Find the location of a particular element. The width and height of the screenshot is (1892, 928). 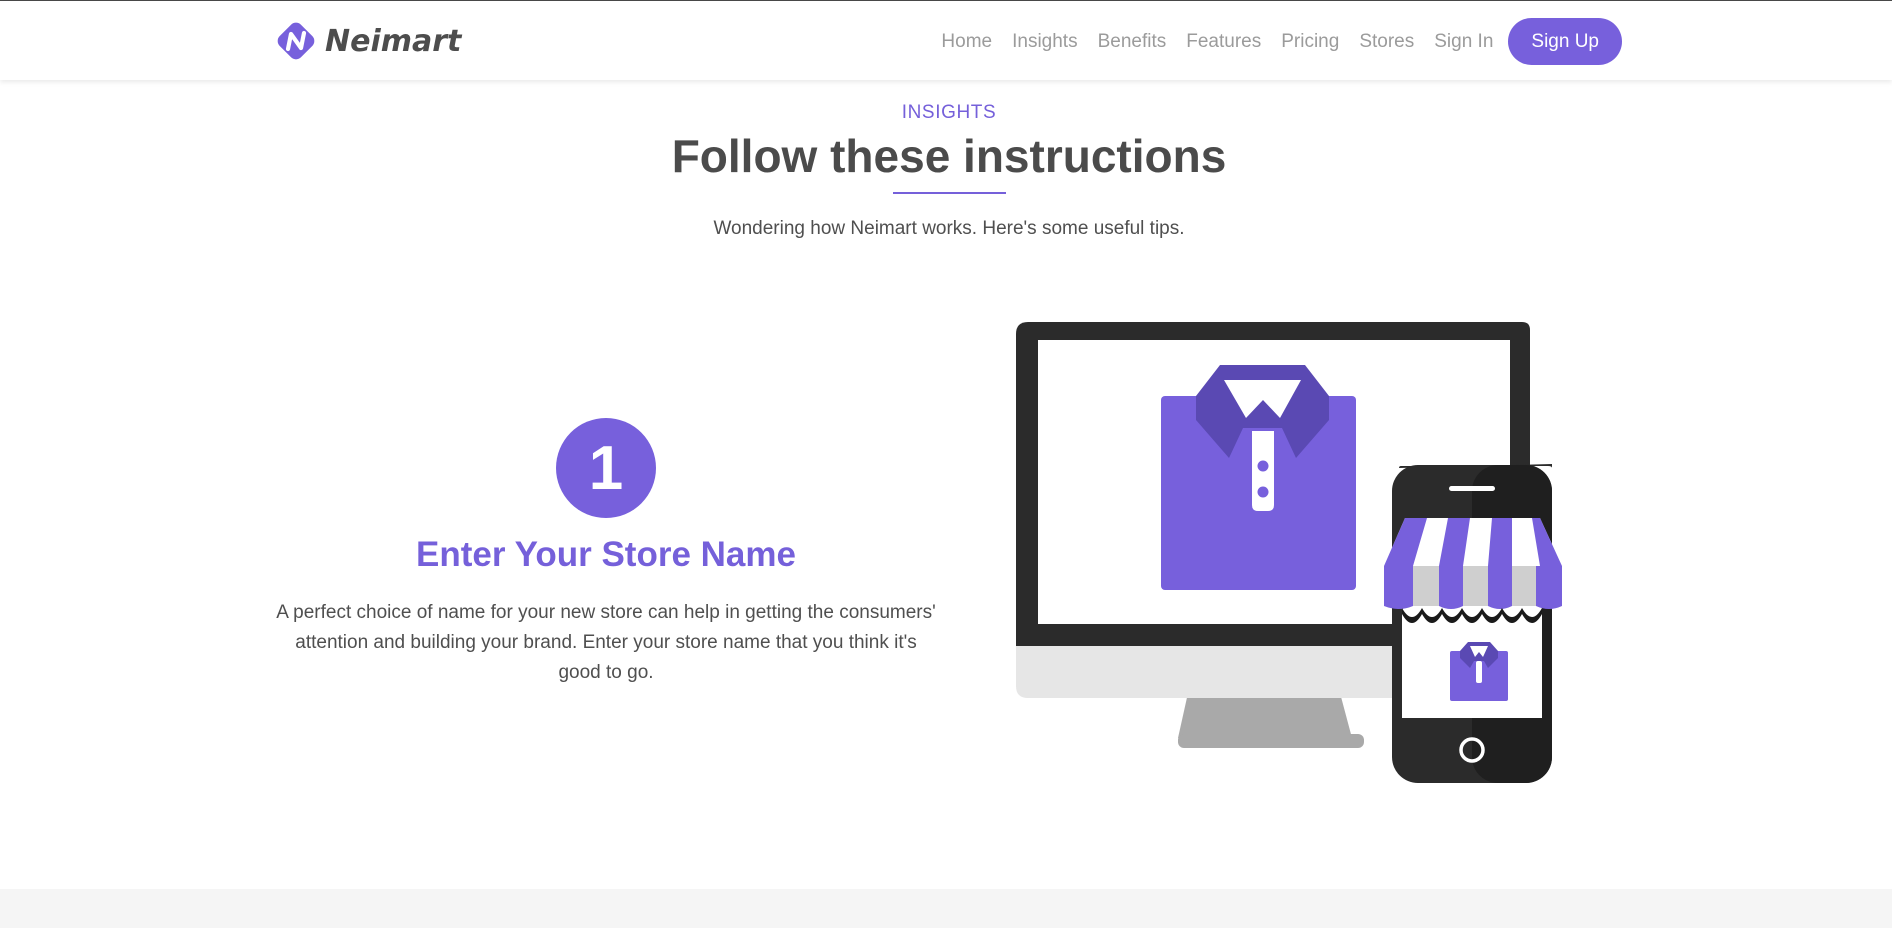

section-title: Follow these instructions is located at coordinates (949, 156).